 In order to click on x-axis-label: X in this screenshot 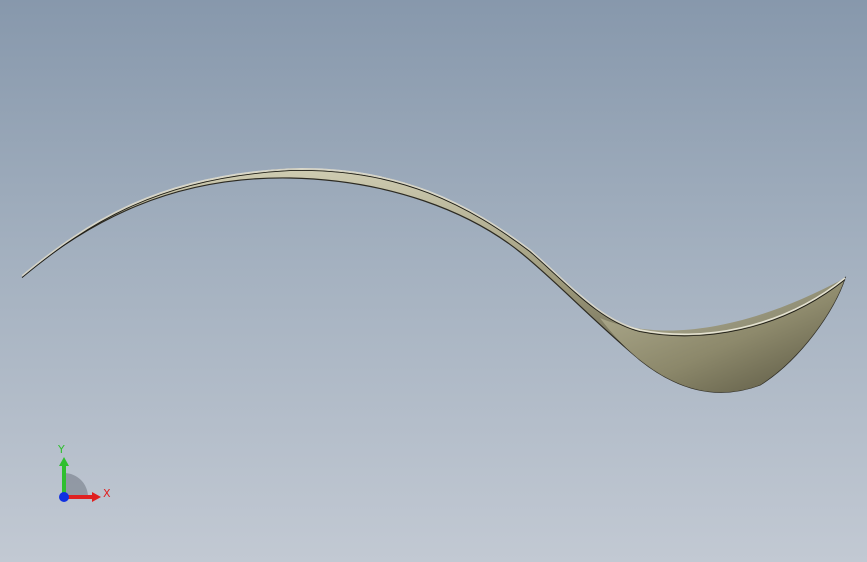, I will do `click(107, 493)`.